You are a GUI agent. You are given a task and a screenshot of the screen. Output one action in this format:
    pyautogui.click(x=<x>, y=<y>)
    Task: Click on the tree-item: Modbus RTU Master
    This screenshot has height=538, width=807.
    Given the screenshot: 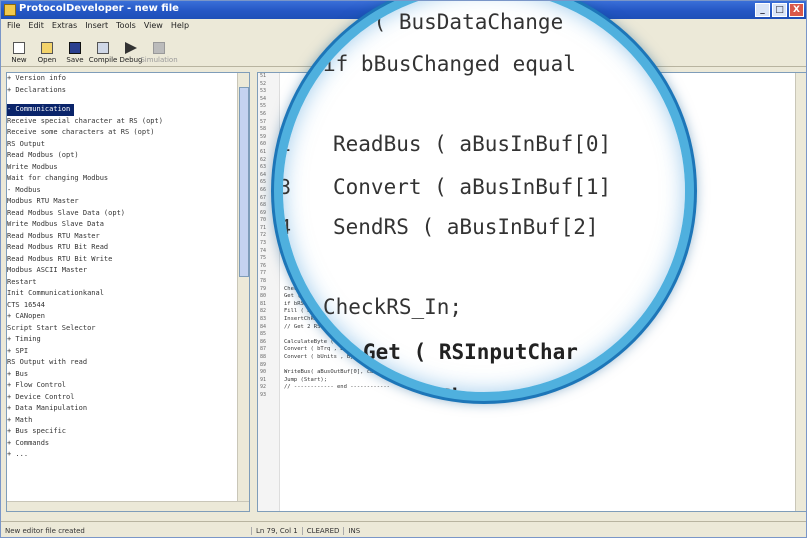 What is the action you would take?
    pyautogui.click(x=128, y=202)
    